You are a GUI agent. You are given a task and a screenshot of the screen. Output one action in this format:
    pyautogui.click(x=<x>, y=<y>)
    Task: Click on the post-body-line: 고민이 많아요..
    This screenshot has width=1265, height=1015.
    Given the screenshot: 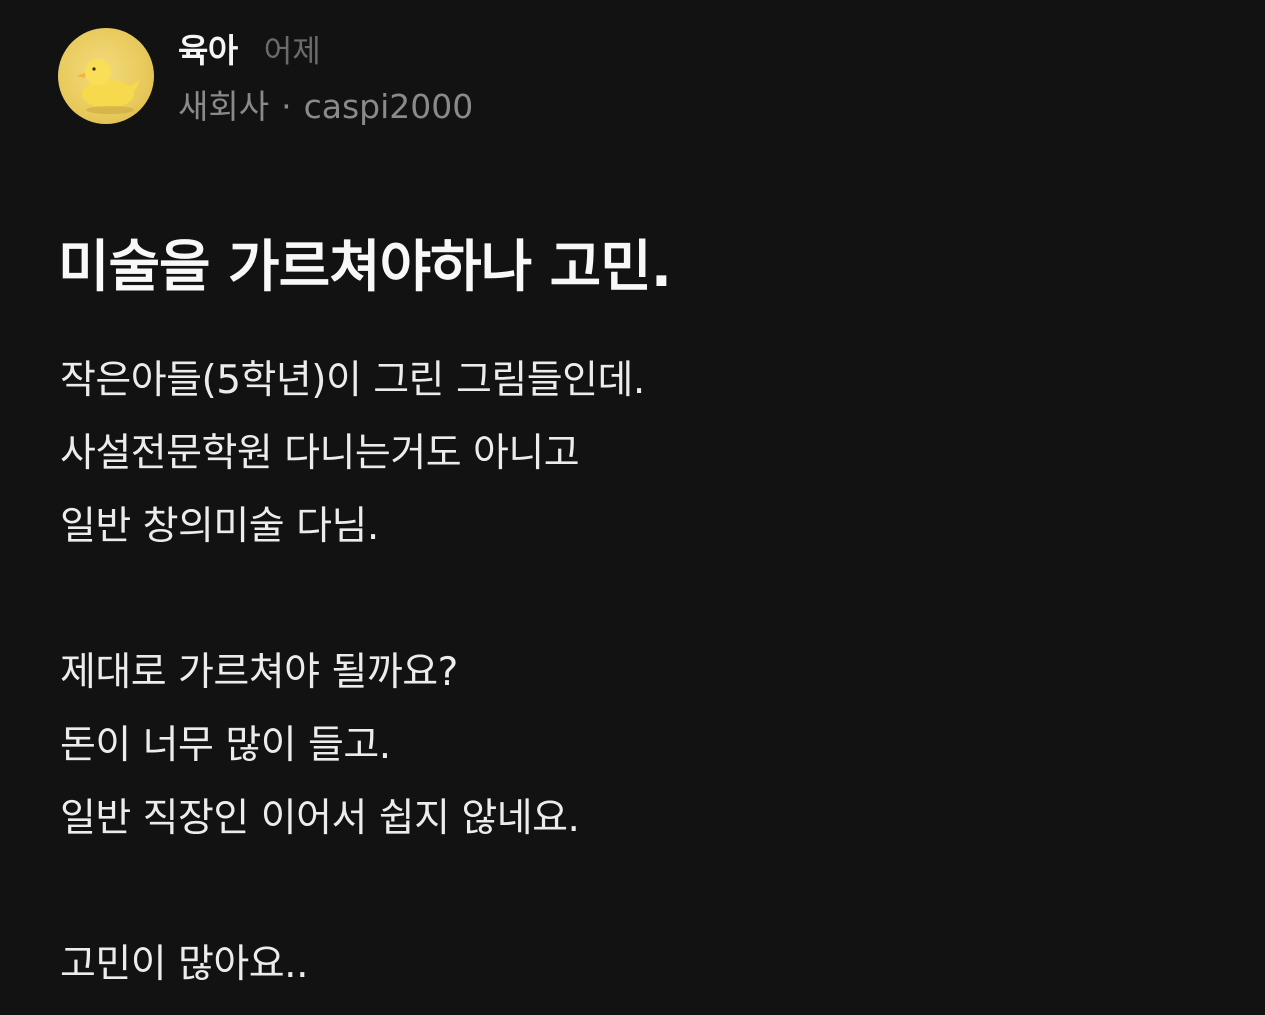 What is the action you would take?
    pyautogui.click(x=184, y=964)
    